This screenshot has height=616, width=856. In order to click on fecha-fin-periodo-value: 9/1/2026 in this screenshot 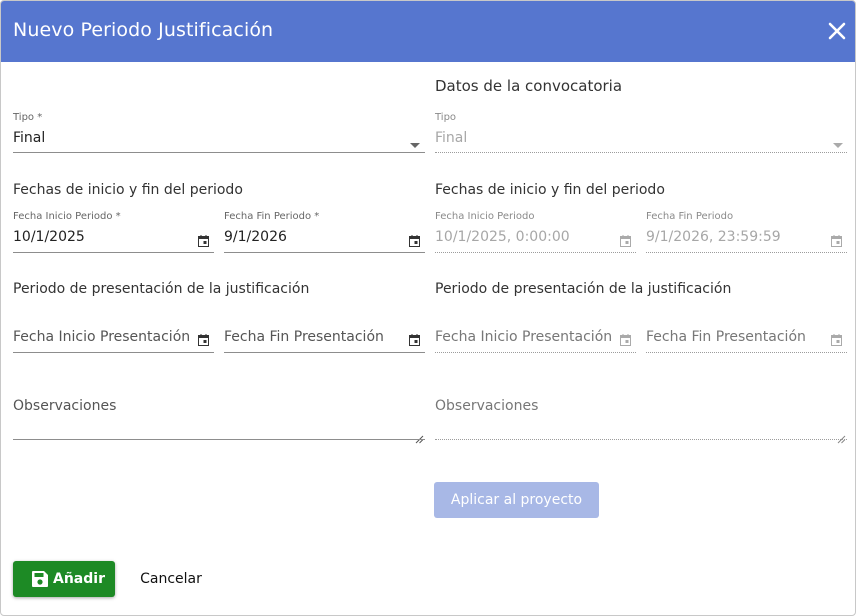, I will do `click(255, 237)`.